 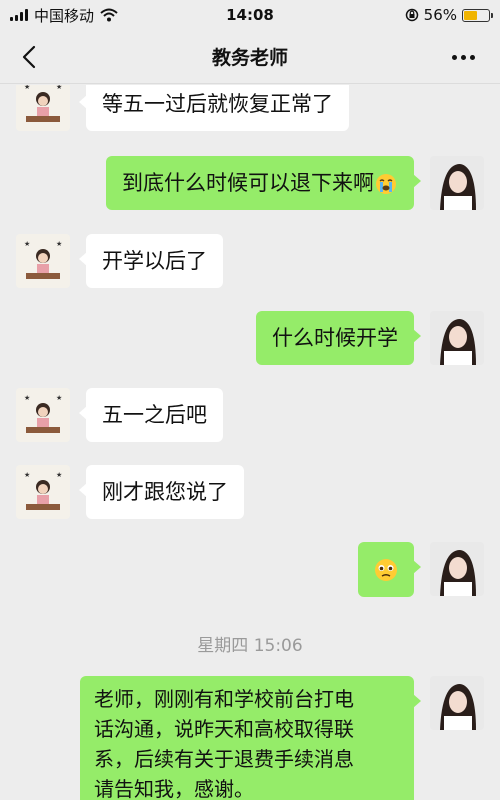 I want to click on message-incoming: ★ ★ 等五一过后就恢复正常了, so click(x=182, y=108).